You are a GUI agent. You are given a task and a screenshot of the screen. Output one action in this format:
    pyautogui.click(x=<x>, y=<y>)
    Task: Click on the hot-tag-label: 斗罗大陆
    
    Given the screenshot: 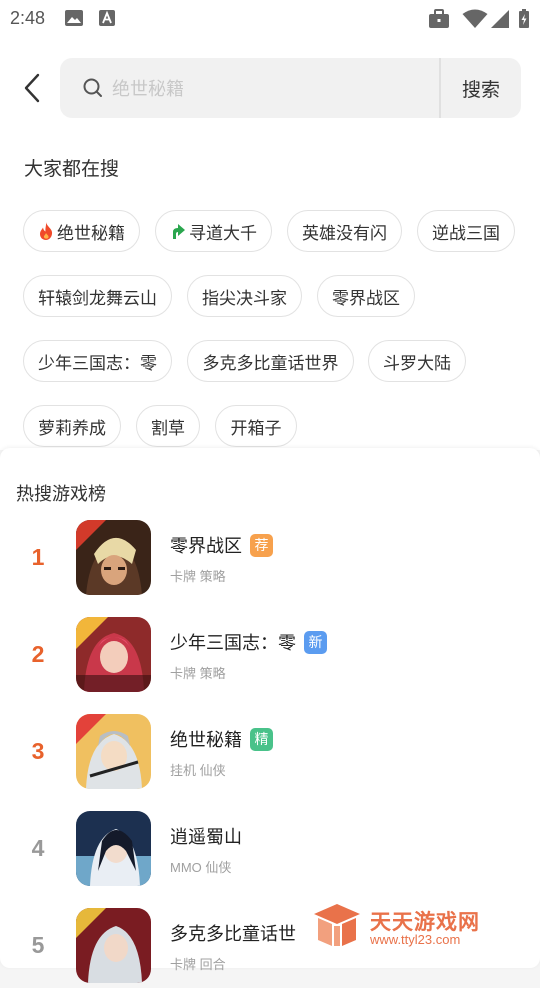 What is the action you would take?
    pyautogui.click(x=417, y=363)
    